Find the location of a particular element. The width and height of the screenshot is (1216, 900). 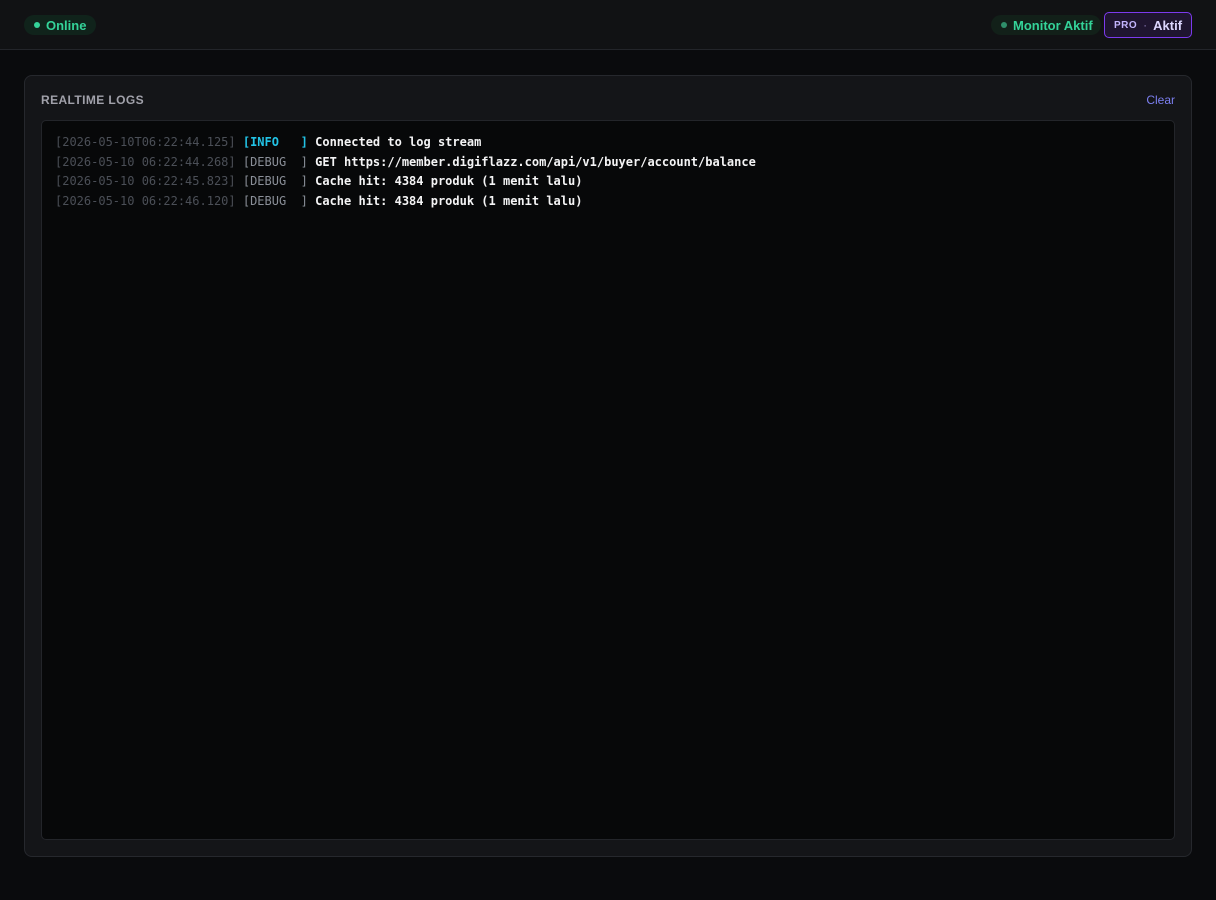

monitor-status-badge: Monitor Aktif is located at coordinates (1046, 25).